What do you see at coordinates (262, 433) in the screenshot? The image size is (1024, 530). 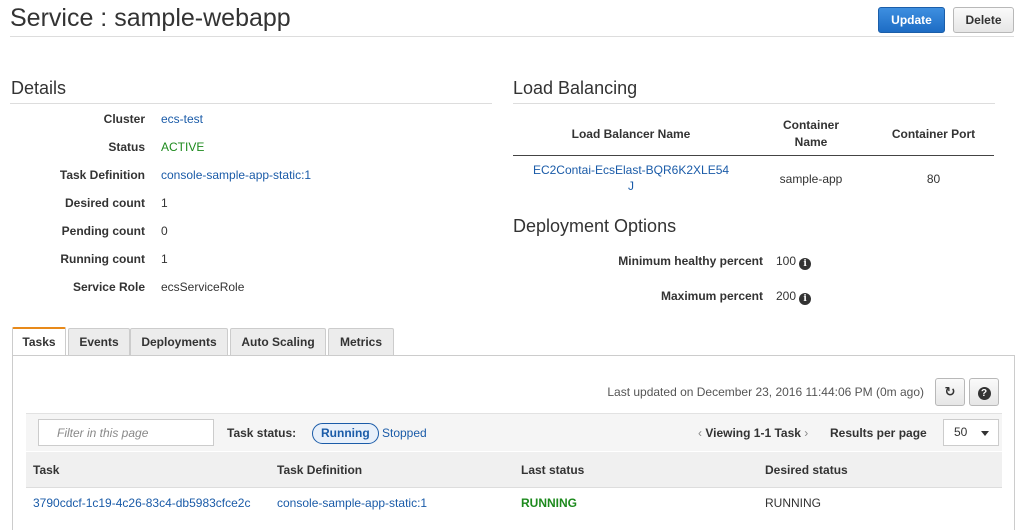 I see `task-status-label: Task status:` at bounding box center [262, 433].